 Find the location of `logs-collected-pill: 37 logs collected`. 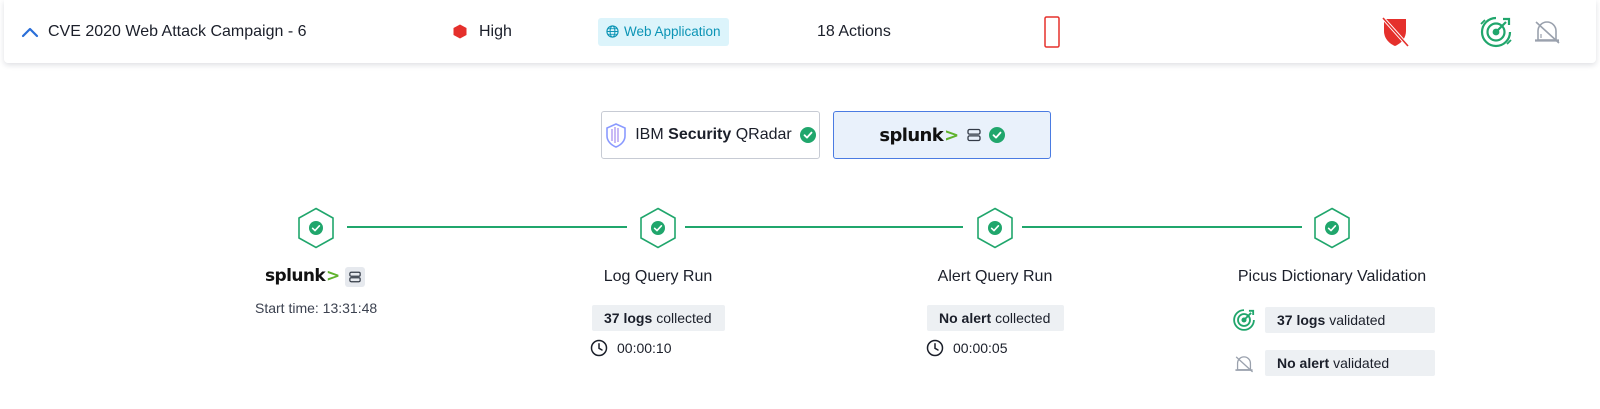

logs-collected-pill: 37 logs collected is located at coordinates (658, 318).